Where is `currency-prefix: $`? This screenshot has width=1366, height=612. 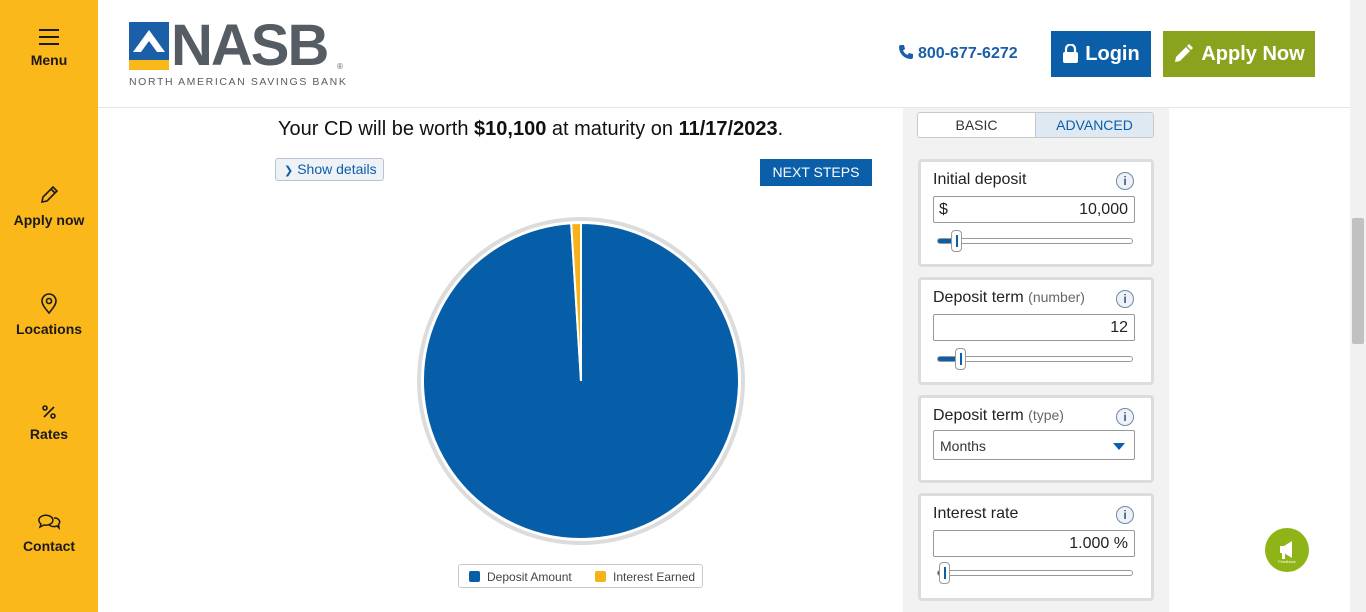
currency-prefix: $ is located at coordinates (943, 209).